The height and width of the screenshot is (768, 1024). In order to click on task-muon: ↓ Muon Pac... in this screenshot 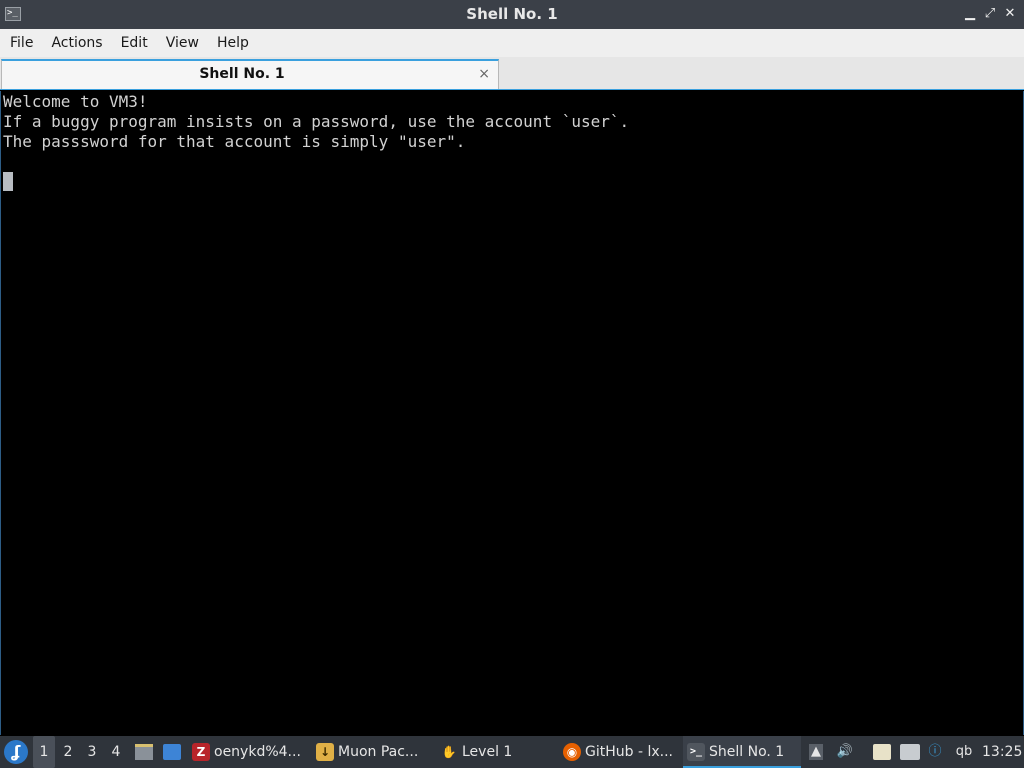, I will do `click(371, 752)`.